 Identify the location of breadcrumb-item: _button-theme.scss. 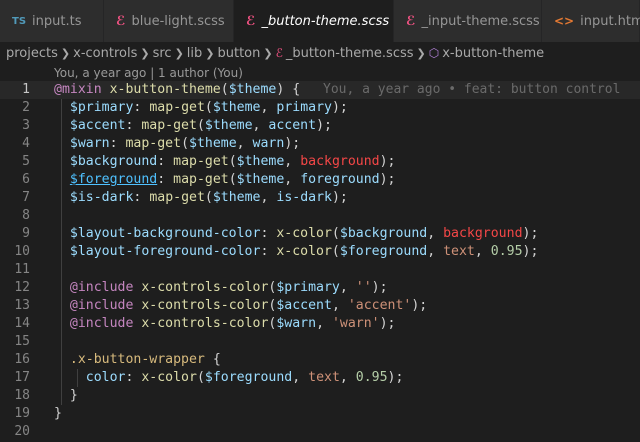
(350, 53).